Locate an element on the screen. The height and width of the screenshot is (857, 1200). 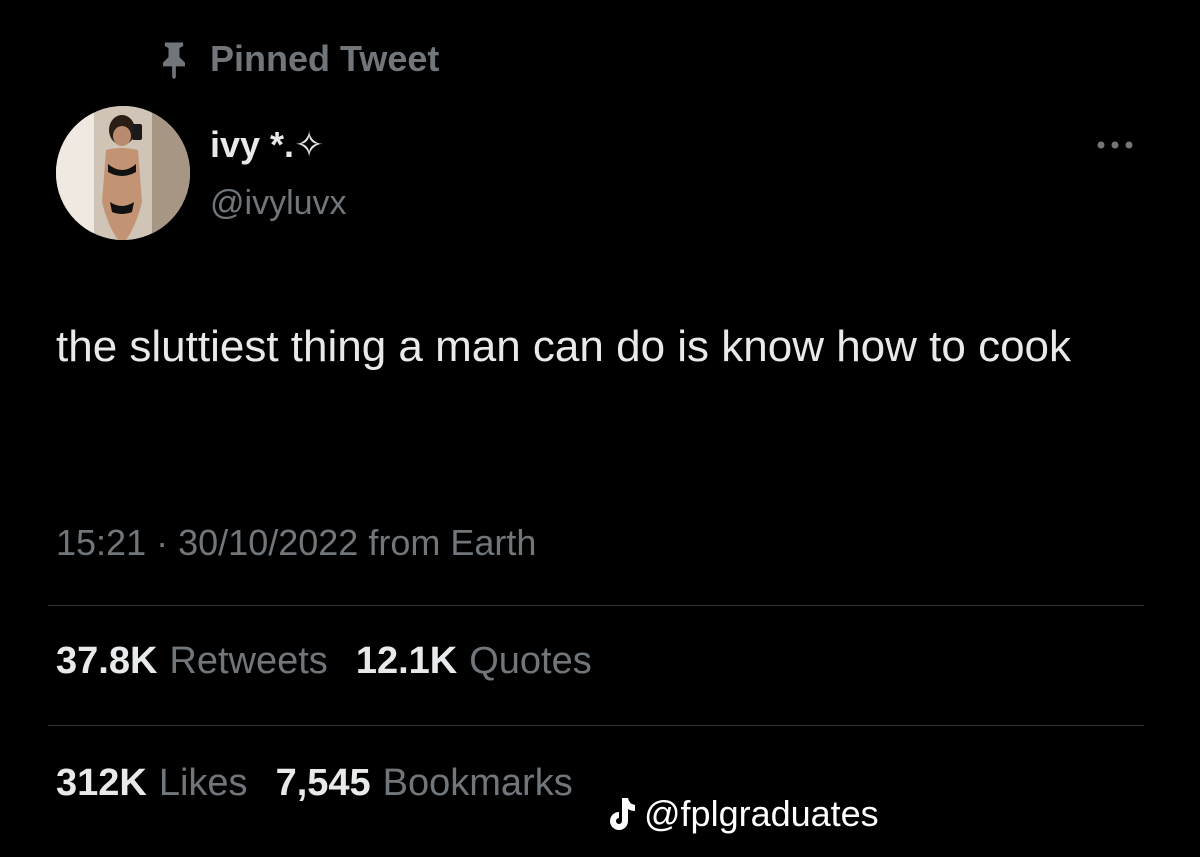
tweet-date: 30/10/2022 is located at coordinates (268, 542).